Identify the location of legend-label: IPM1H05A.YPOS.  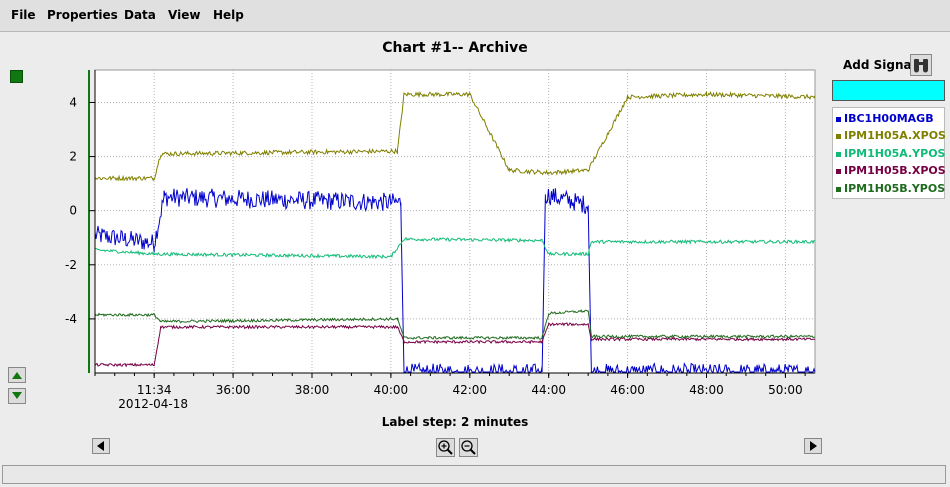
(895, 153).